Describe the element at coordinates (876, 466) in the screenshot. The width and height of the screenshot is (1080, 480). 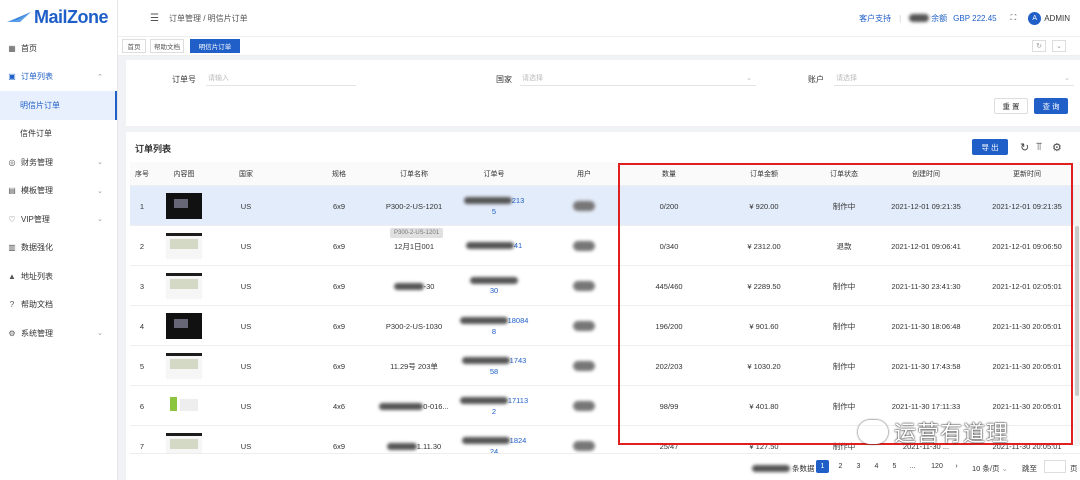
I see `page-4: 4` at that location.